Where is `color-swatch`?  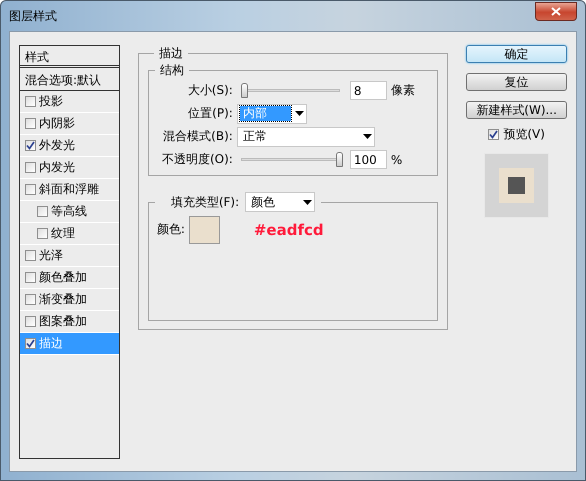
color-swatch is located at coordinates (204, 230).